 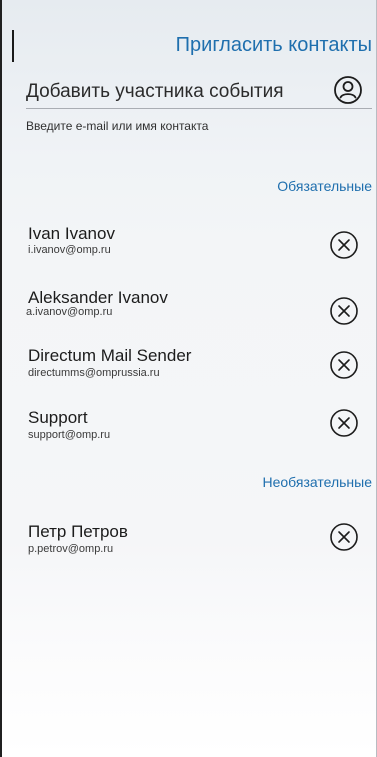 I want to click on contact-name: Петр Петров, so click(x=78, y=531).